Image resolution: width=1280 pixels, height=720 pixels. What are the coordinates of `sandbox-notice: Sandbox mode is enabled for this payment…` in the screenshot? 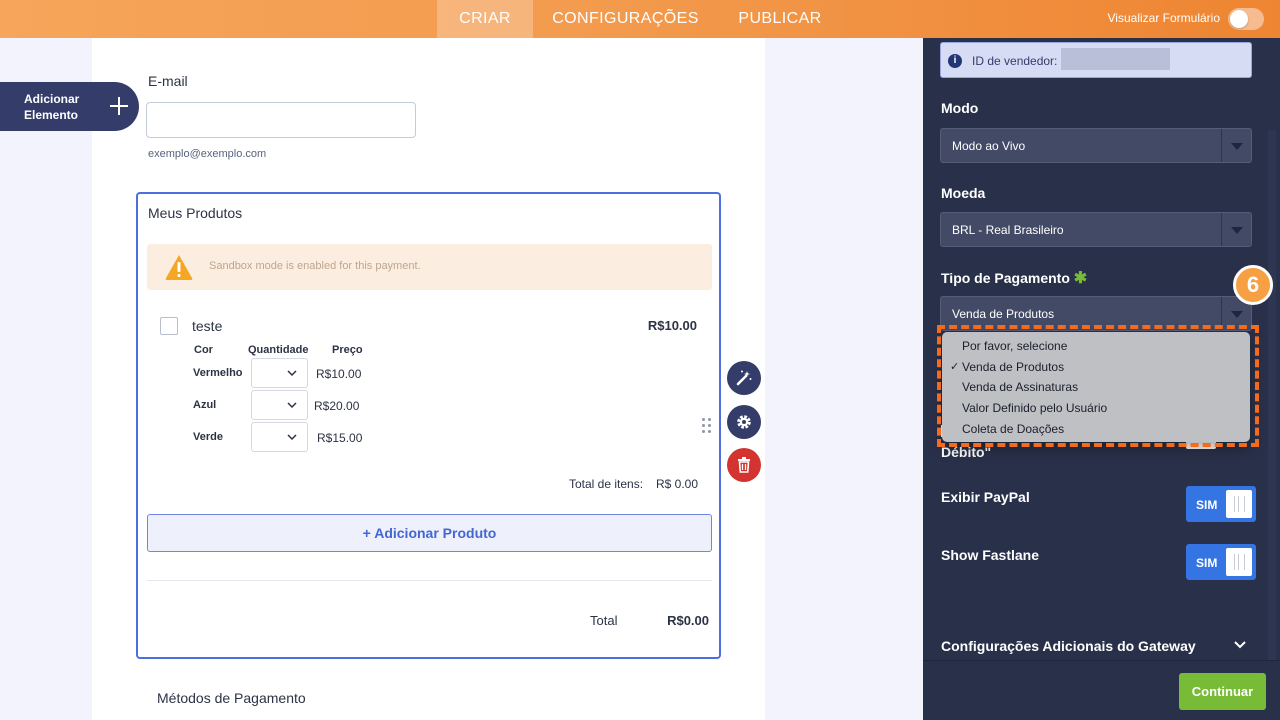 It's located at (429, 267).